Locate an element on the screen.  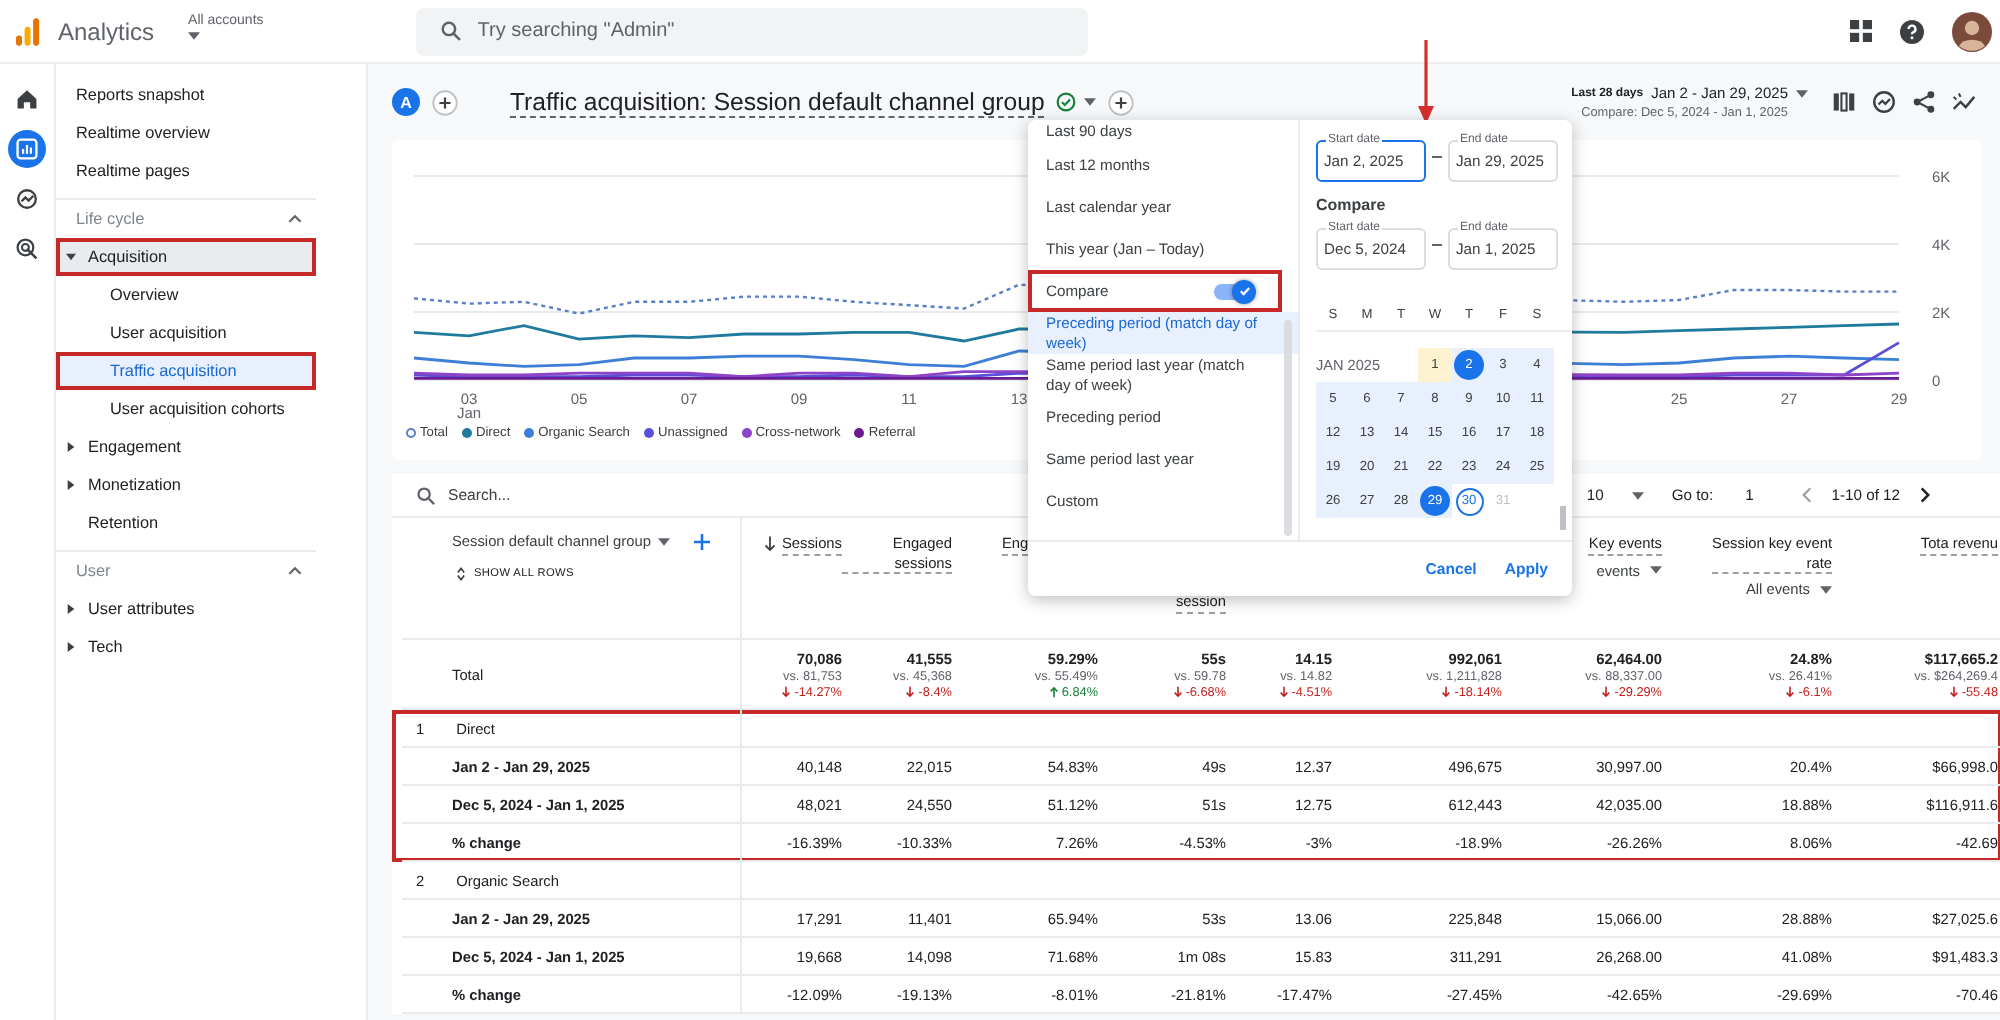
nav-subitem: User acquisition cohorts is located at coordinates (186, 409).